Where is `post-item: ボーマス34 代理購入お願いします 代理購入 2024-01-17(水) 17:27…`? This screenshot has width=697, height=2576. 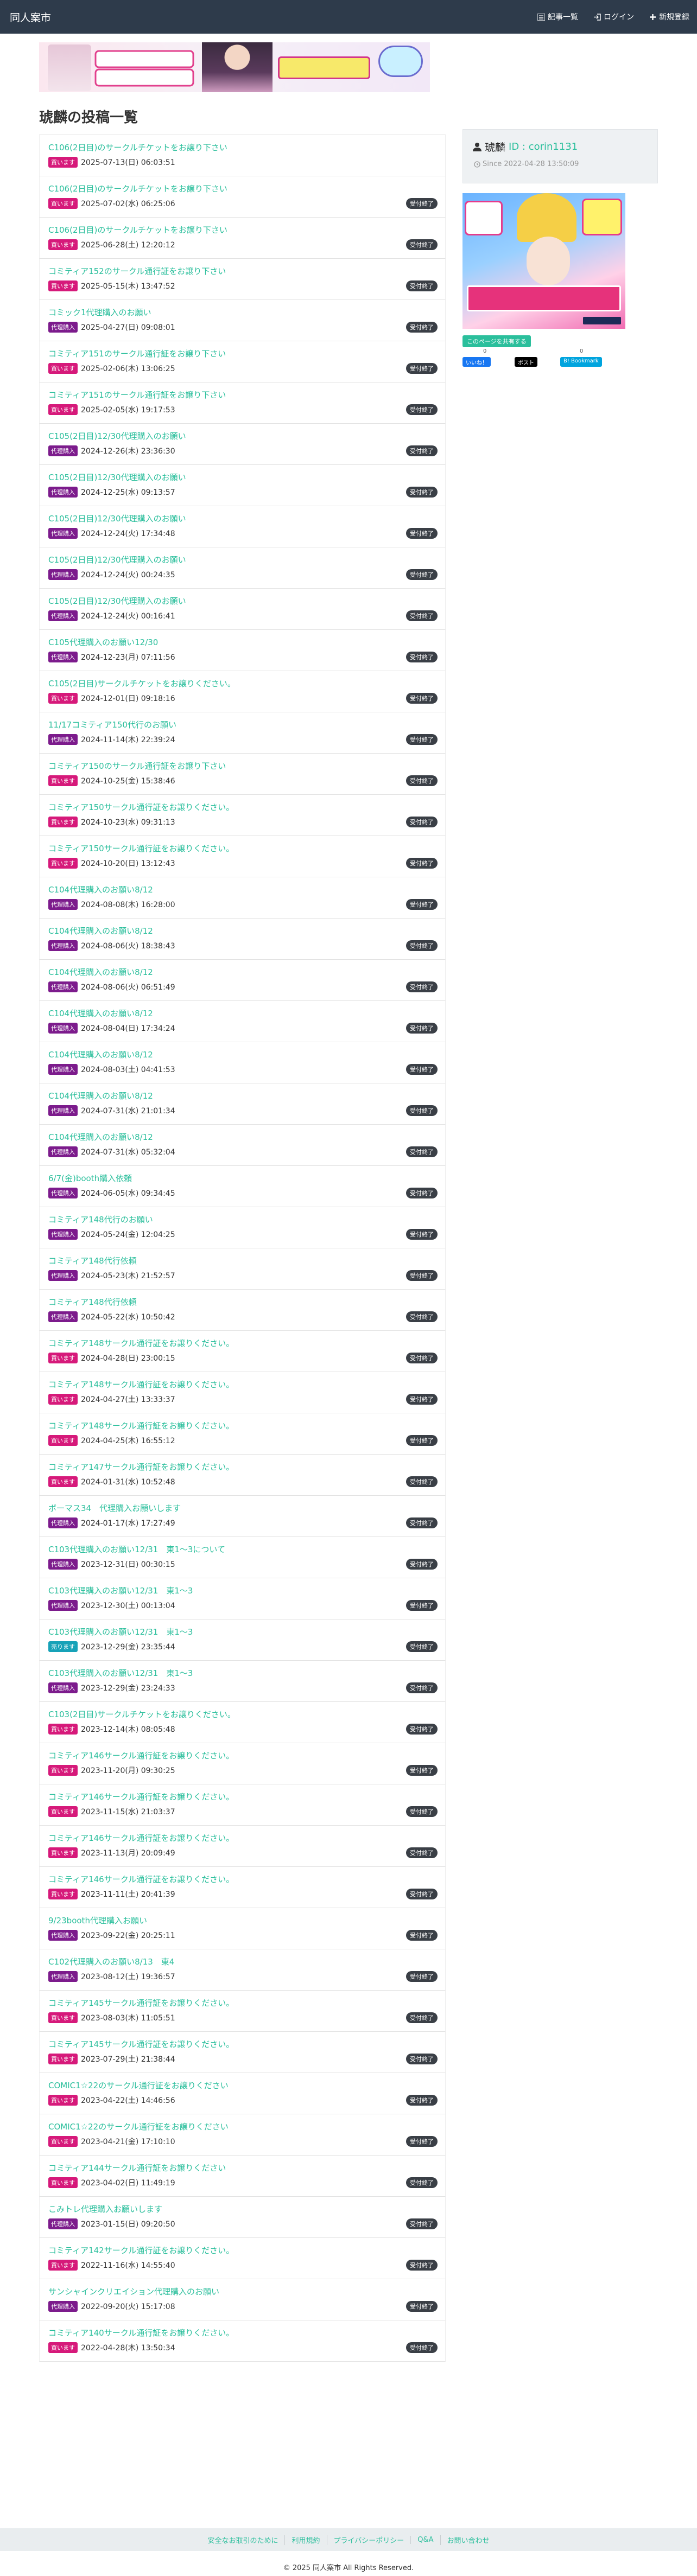 post-item: ボーマス34 代理購入お願いします 代理購入 2024-01-17(水) 17:27… is located at coordinates (243, 1516).